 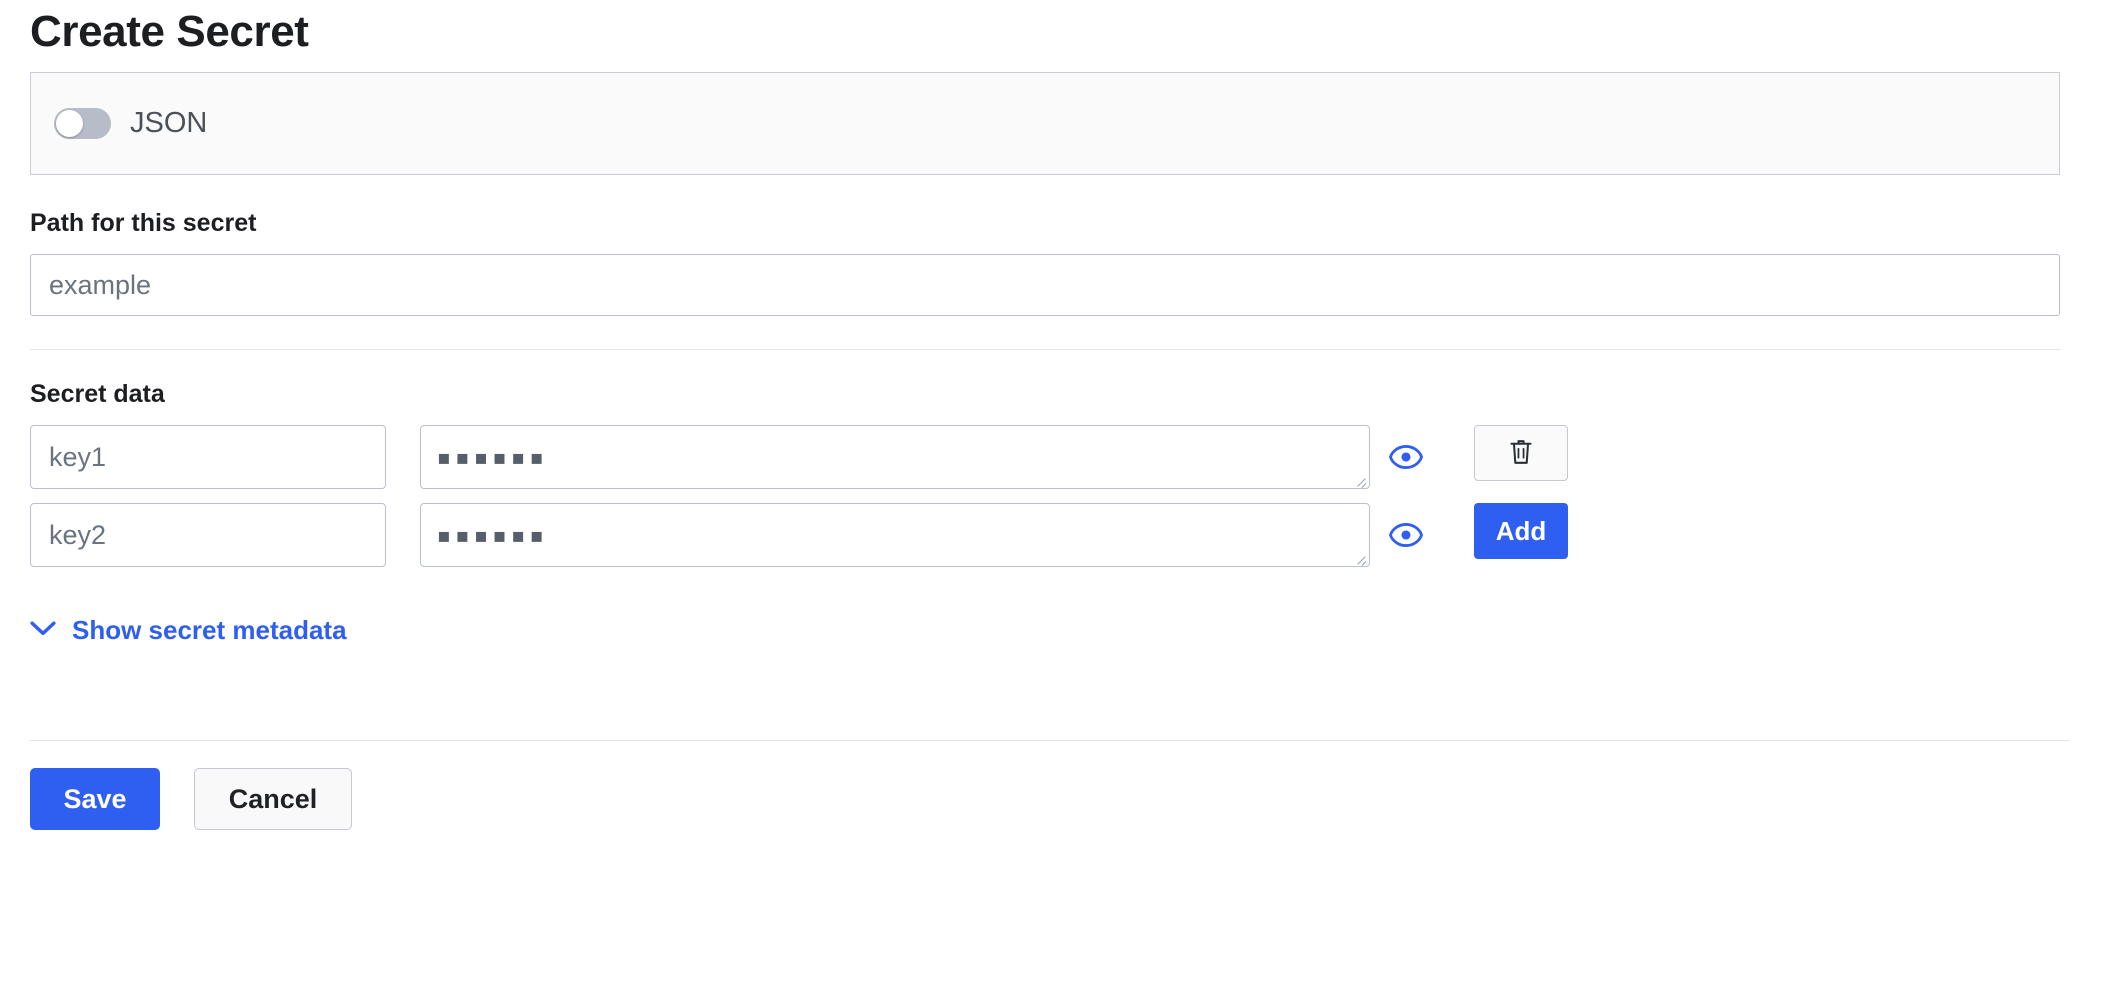 I want to click on row-action-cell, so click(x=1521, y=453).